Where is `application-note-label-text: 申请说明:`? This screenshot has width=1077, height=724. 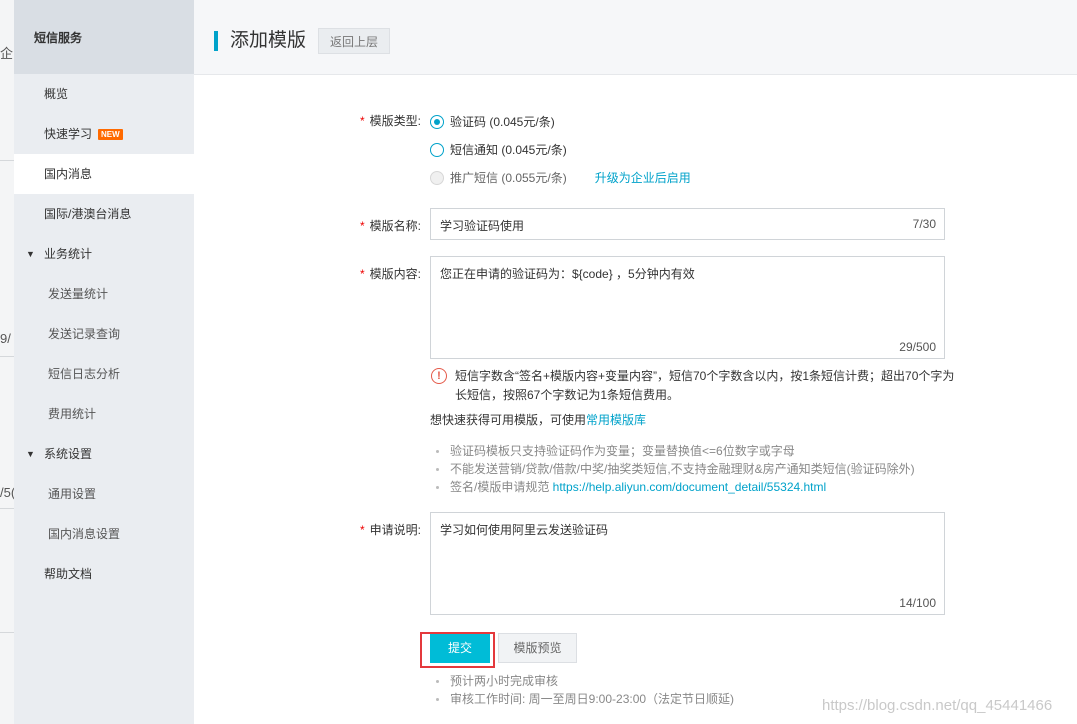 application-note-label-text: 申请说明: is located at coordinates (395, 530).